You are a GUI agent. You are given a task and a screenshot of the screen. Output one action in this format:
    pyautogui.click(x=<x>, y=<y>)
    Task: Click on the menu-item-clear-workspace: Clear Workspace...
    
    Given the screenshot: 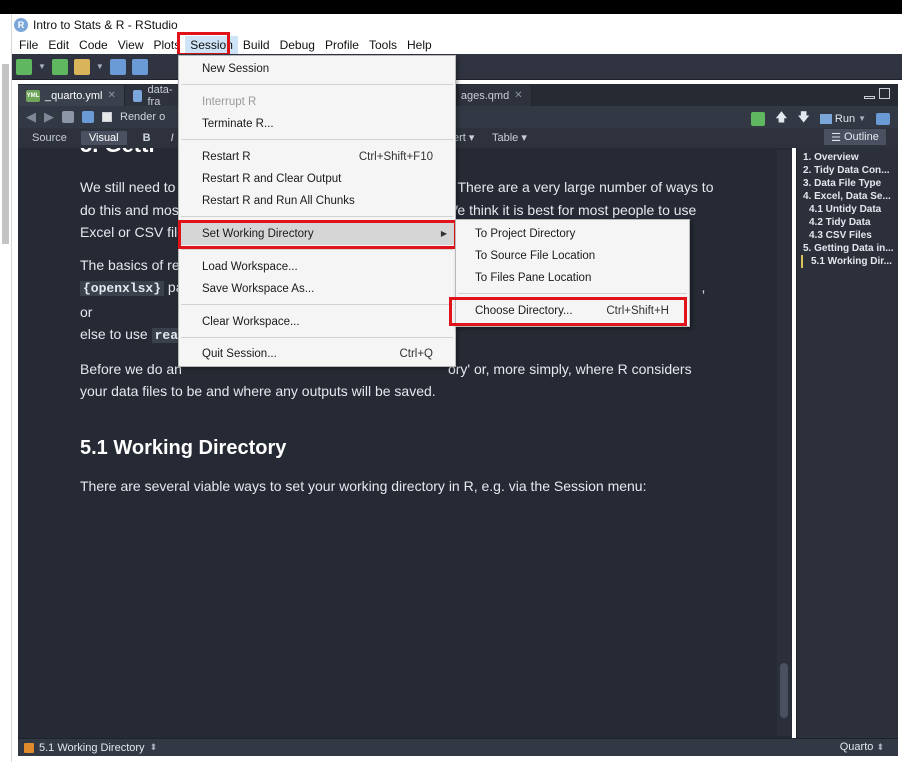 What is the action you would take?
    pyautogui.click(x=317, y=322)
    